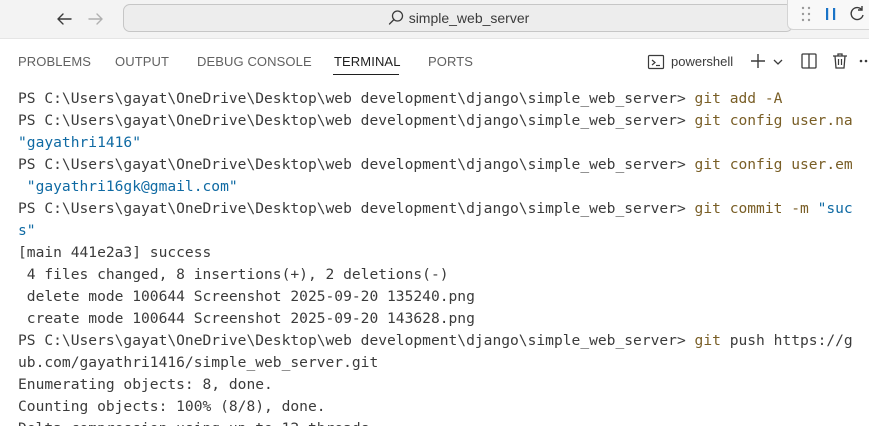 The height and width of the screenshot is (426, 869). Describe the element at coordinates (443, 231) in the screenshot. I see `terminal-line: s"` at that location.